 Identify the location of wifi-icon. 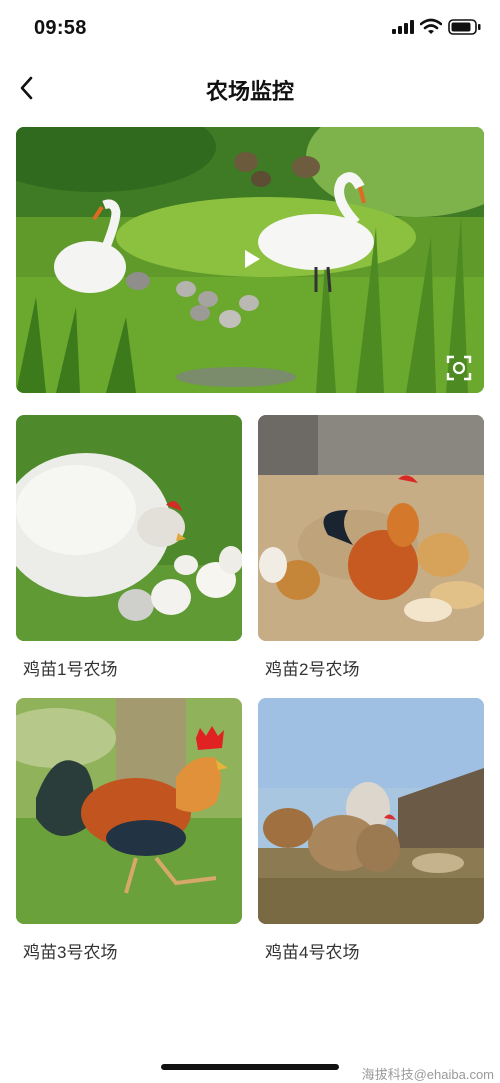
(431, 26).